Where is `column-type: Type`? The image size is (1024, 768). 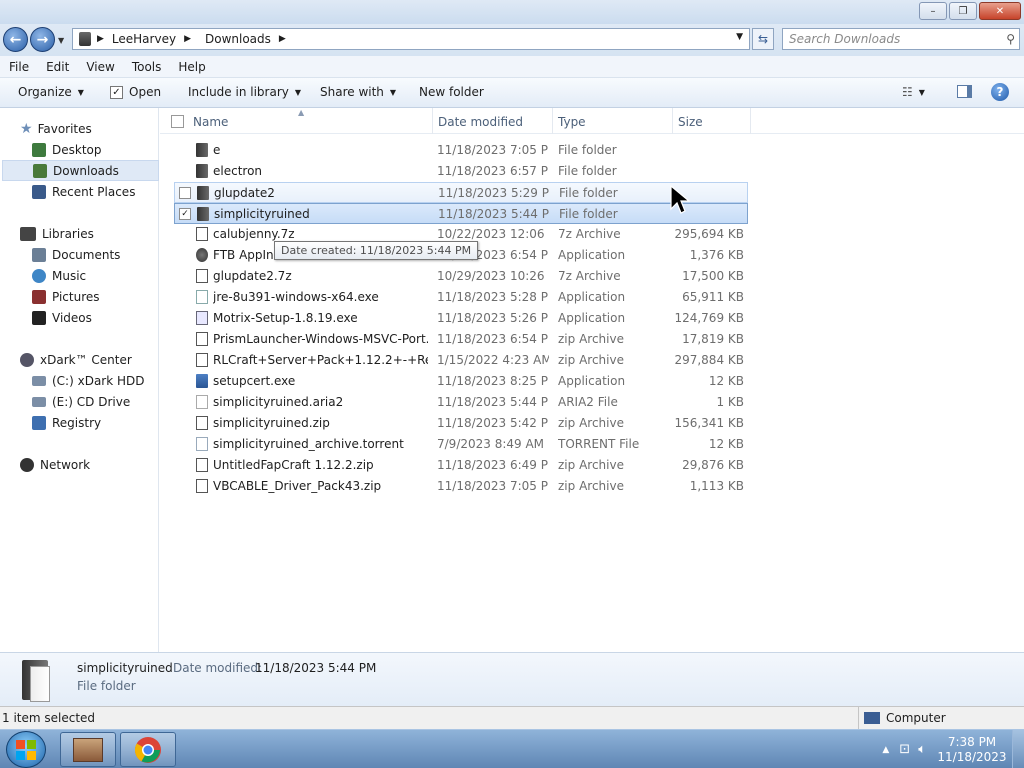
column-type: Type is located at coordinates (572, 122).